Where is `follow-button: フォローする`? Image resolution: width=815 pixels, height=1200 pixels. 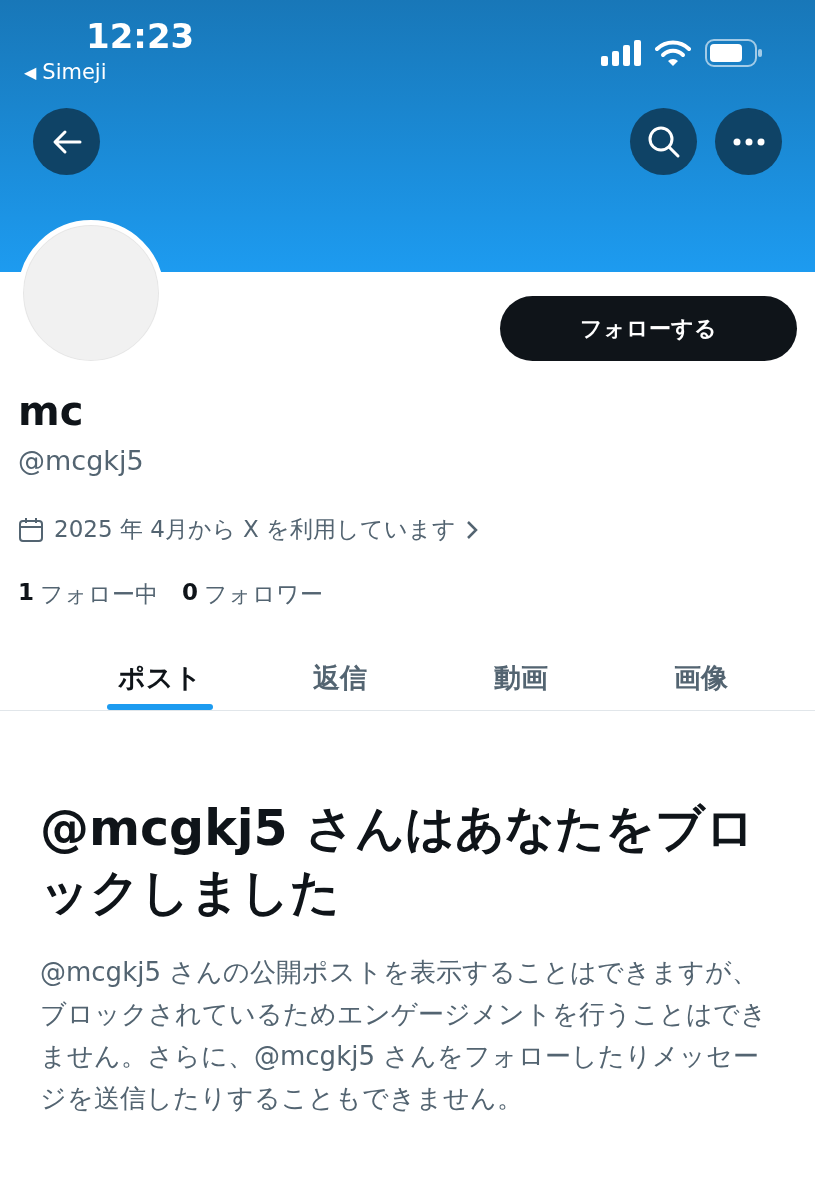
follow-button: フォローする is located at coordinates (648, 328).